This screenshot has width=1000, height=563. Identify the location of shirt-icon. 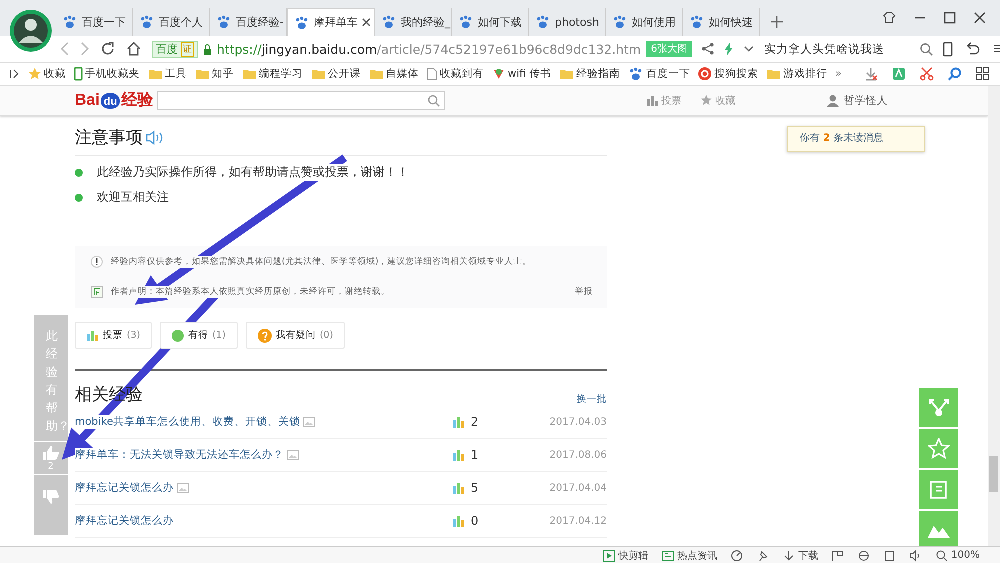
(889, 18).